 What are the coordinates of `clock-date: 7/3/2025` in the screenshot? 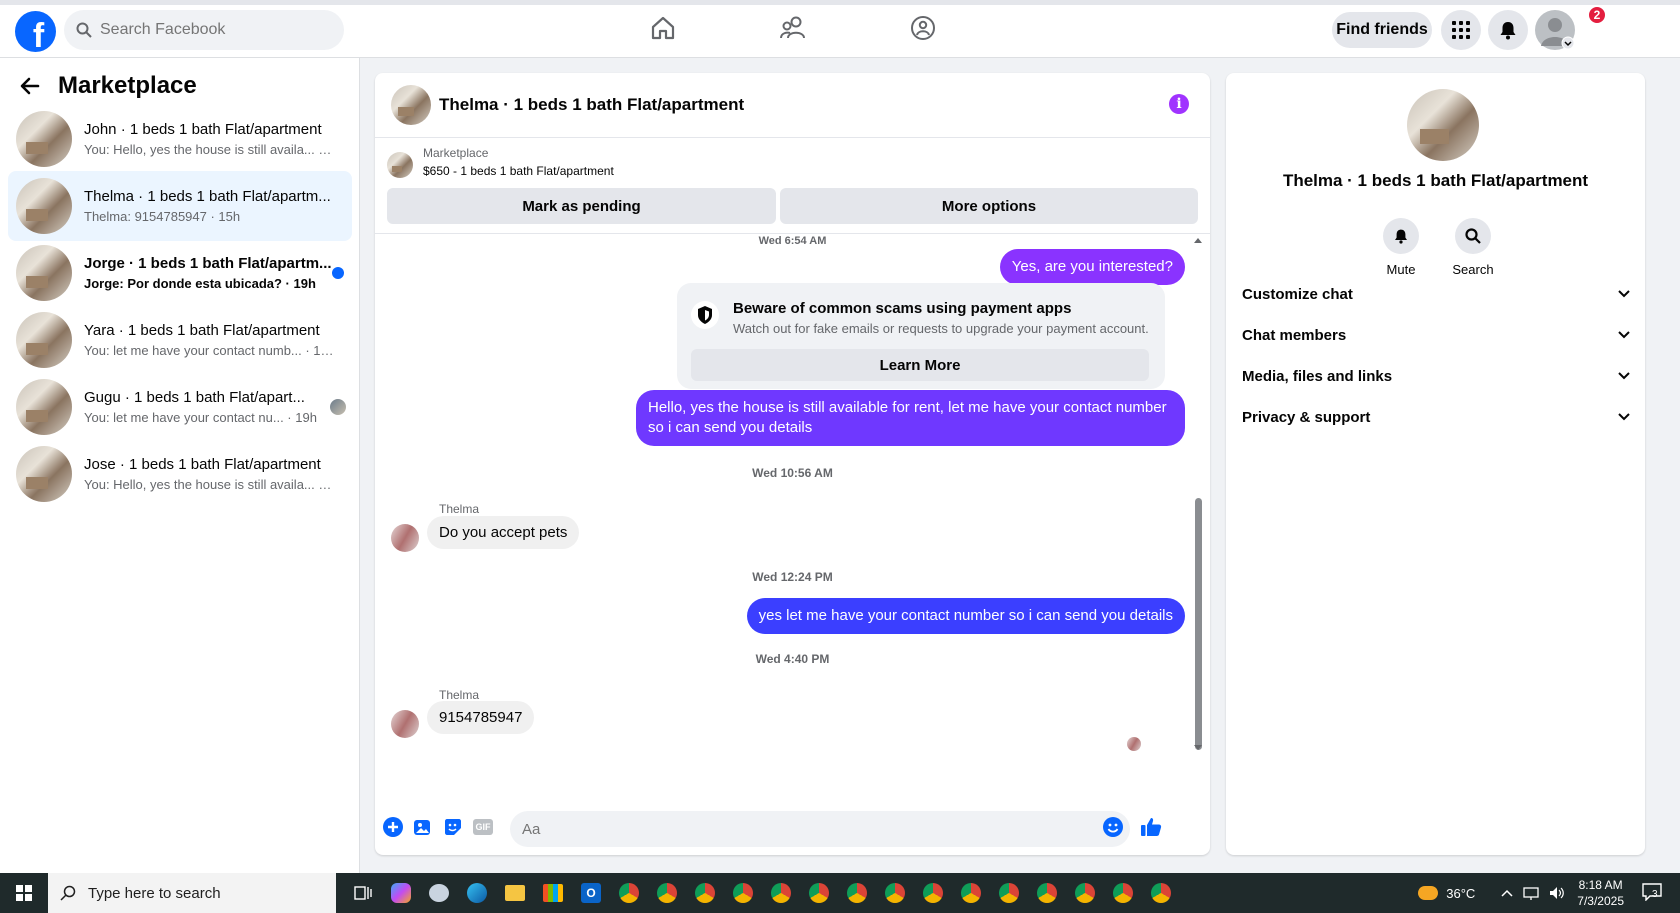 It's located at (1600, 901).